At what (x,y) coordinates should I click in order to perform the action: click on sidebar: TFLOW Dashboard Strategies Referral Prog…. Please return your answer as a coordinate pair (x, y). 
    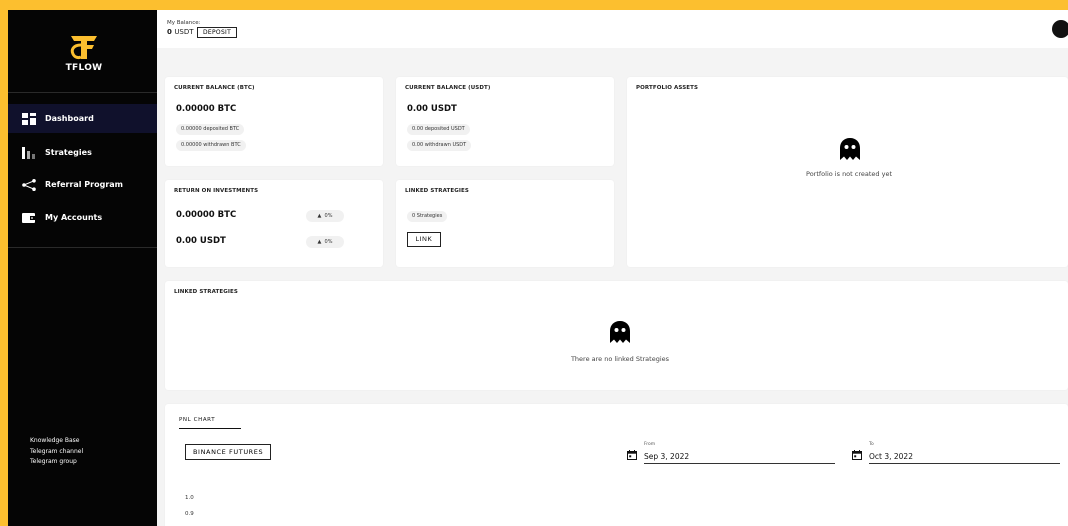
    Looking at the image, I should click on (82, 268).